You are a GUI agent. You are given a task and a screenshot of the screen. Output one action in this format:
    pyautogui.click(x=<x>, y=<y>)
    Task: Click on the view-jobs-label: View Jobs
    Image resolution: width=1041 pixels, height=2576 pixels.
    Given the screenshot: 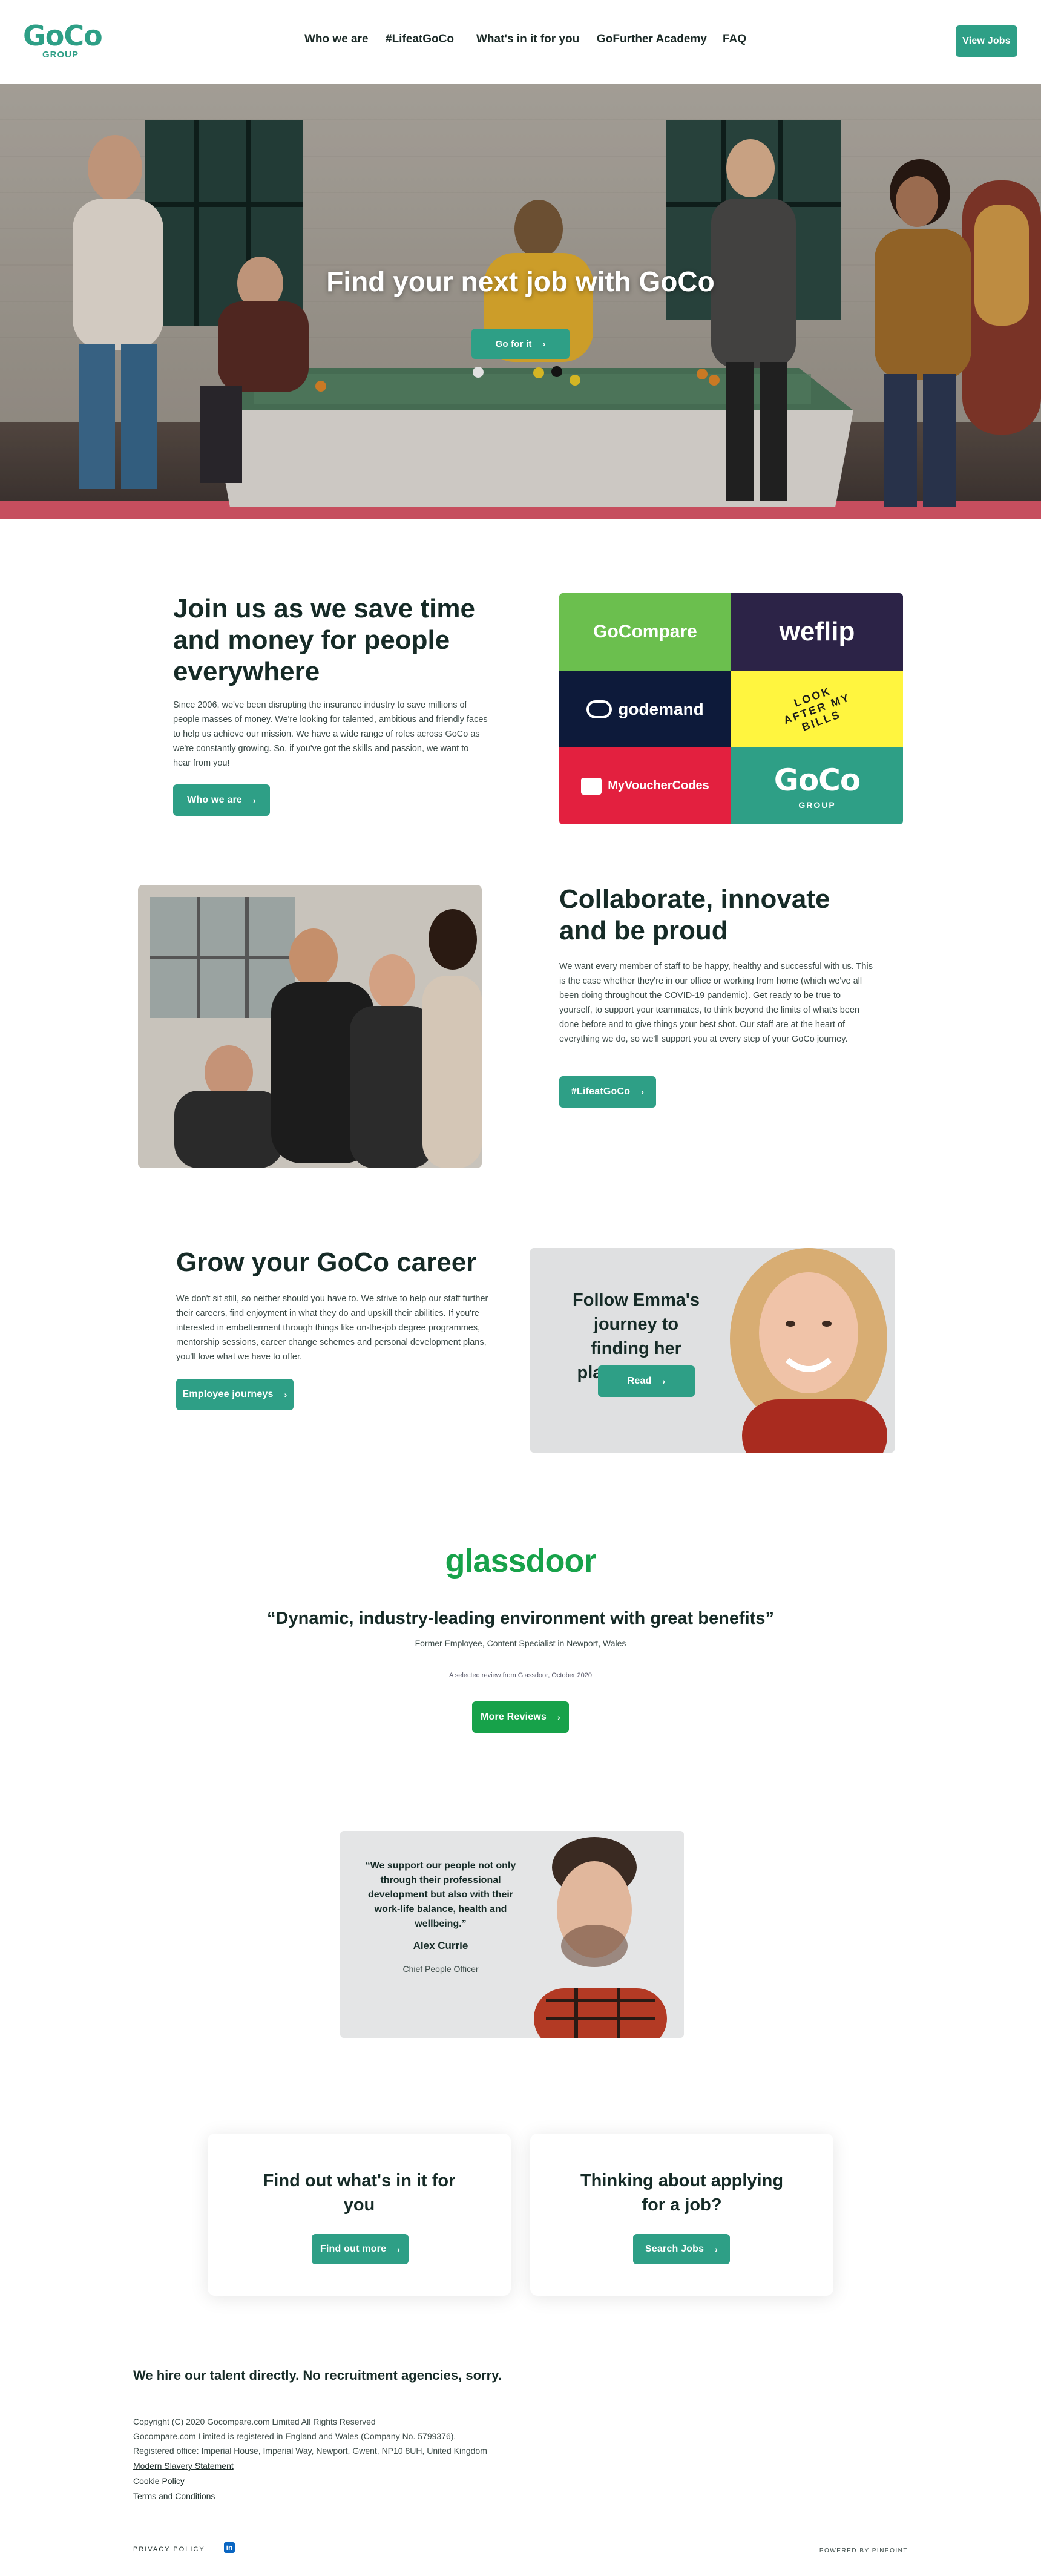 What is the action you would take?
    pyautogui.click(x=987, y=41)
    